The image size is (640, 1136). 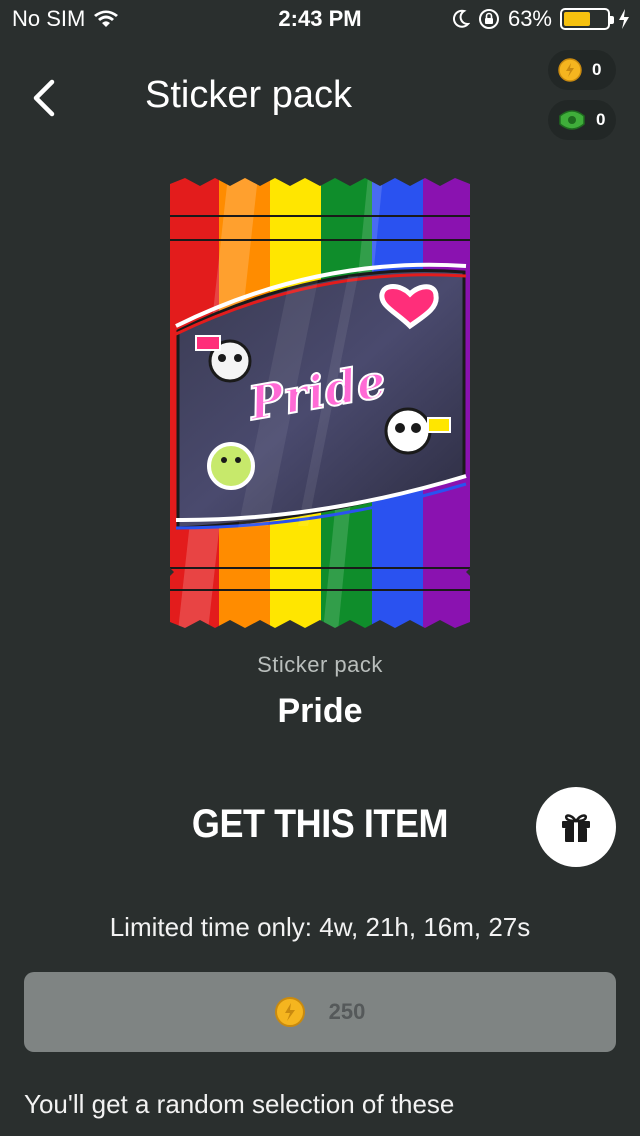 What do you see at coordinates (529, 18) in the screenshot?
I see `battery-percent: 63%` at bounding box center [529, 18].